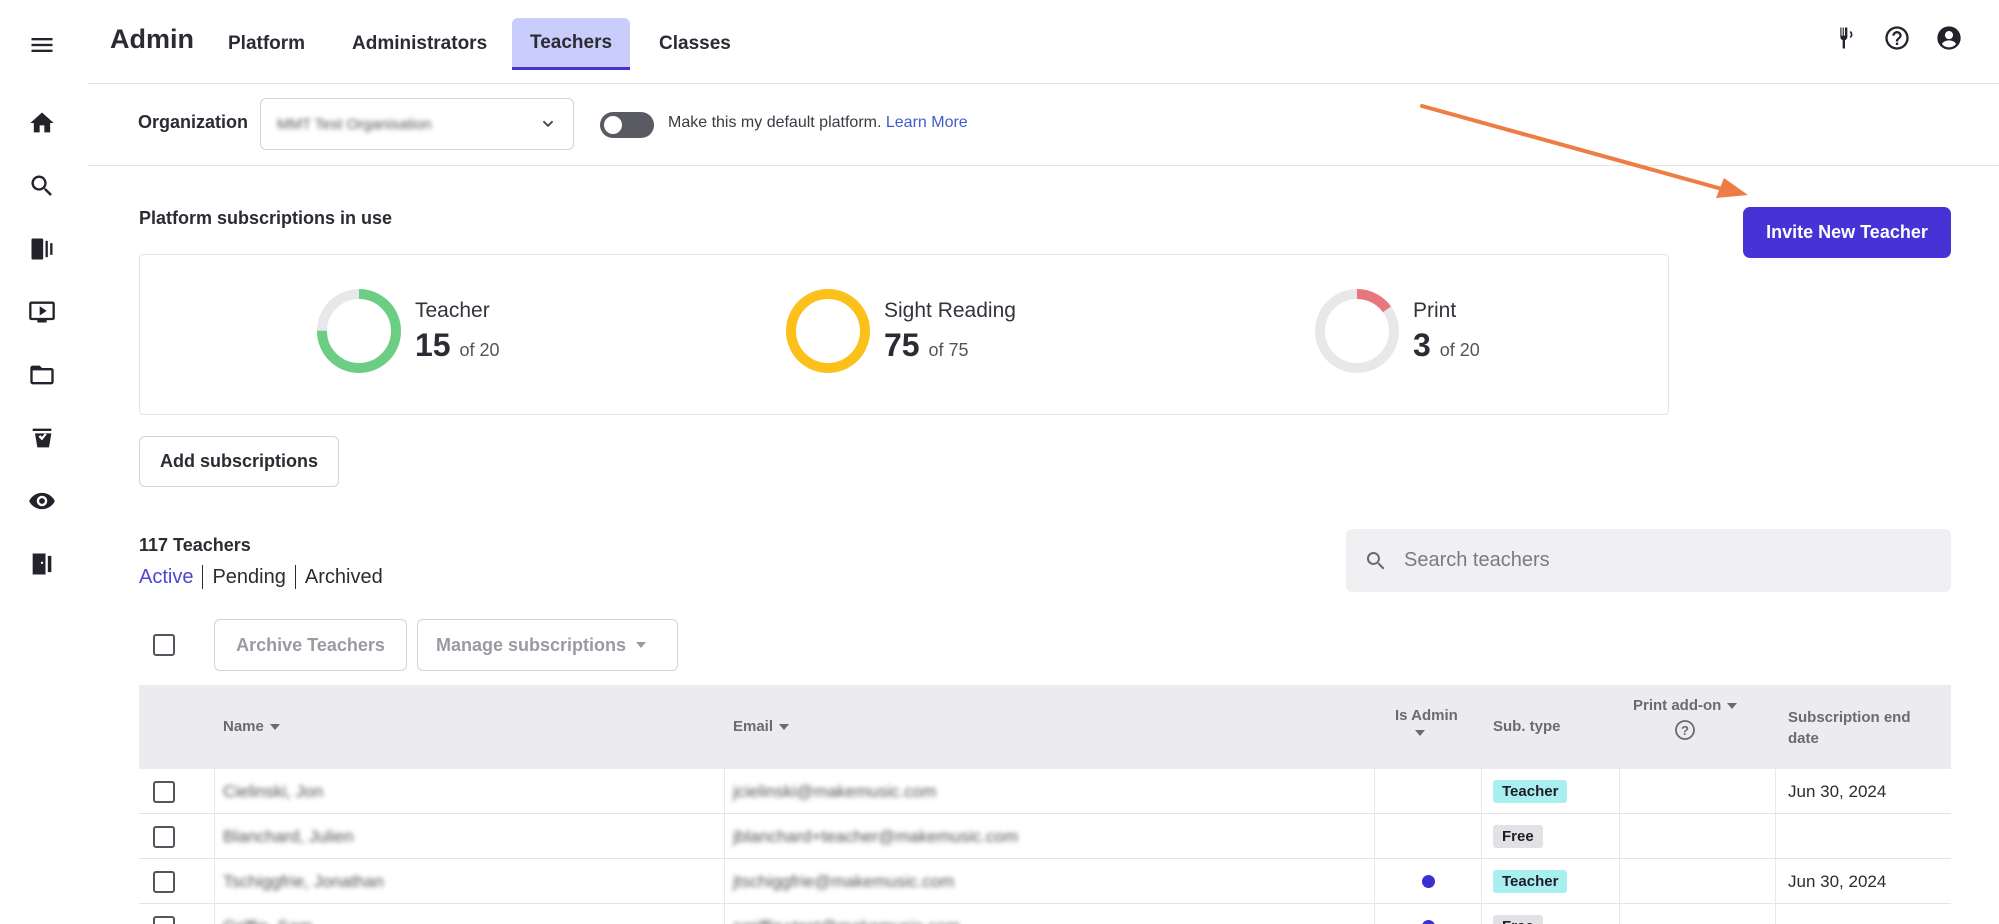  What do you see at coordinates (775, 122) in the screenshot?
I see `default-platform-label: Make this my default platform.` at bounding box center [775, 122].